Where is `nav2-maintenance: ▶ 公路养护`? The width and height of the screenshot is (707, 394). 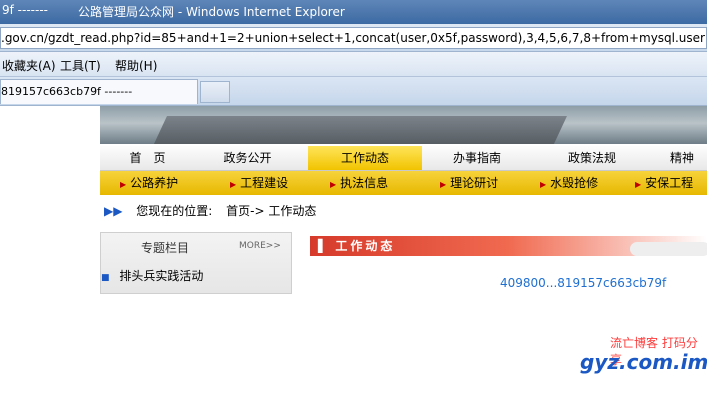
nav2-maintenance: ▶ 公路养护 is located at coordinates (149, 183).